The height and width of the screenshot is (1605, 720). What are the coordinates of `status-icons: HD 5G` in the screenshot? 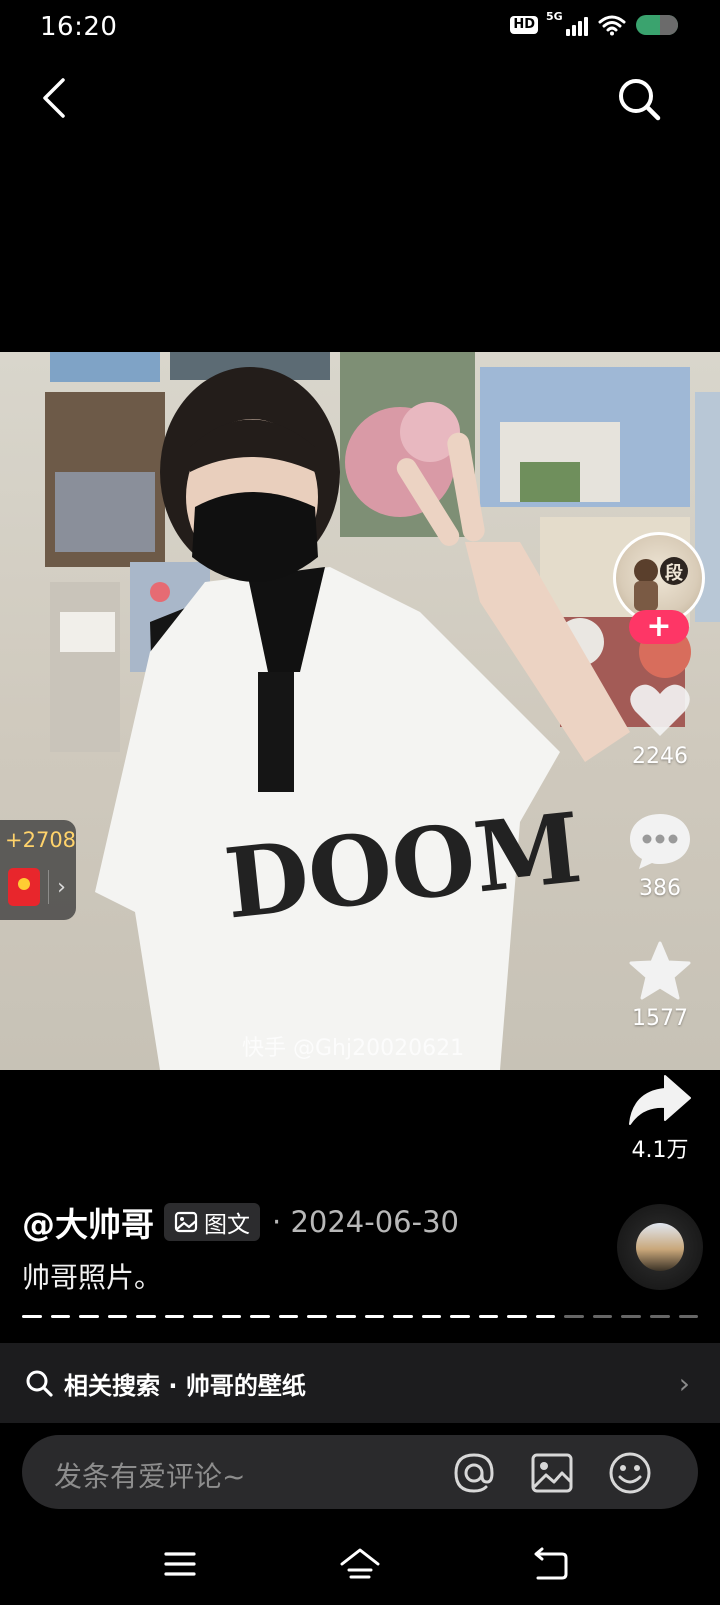 It's located at (594, 23).